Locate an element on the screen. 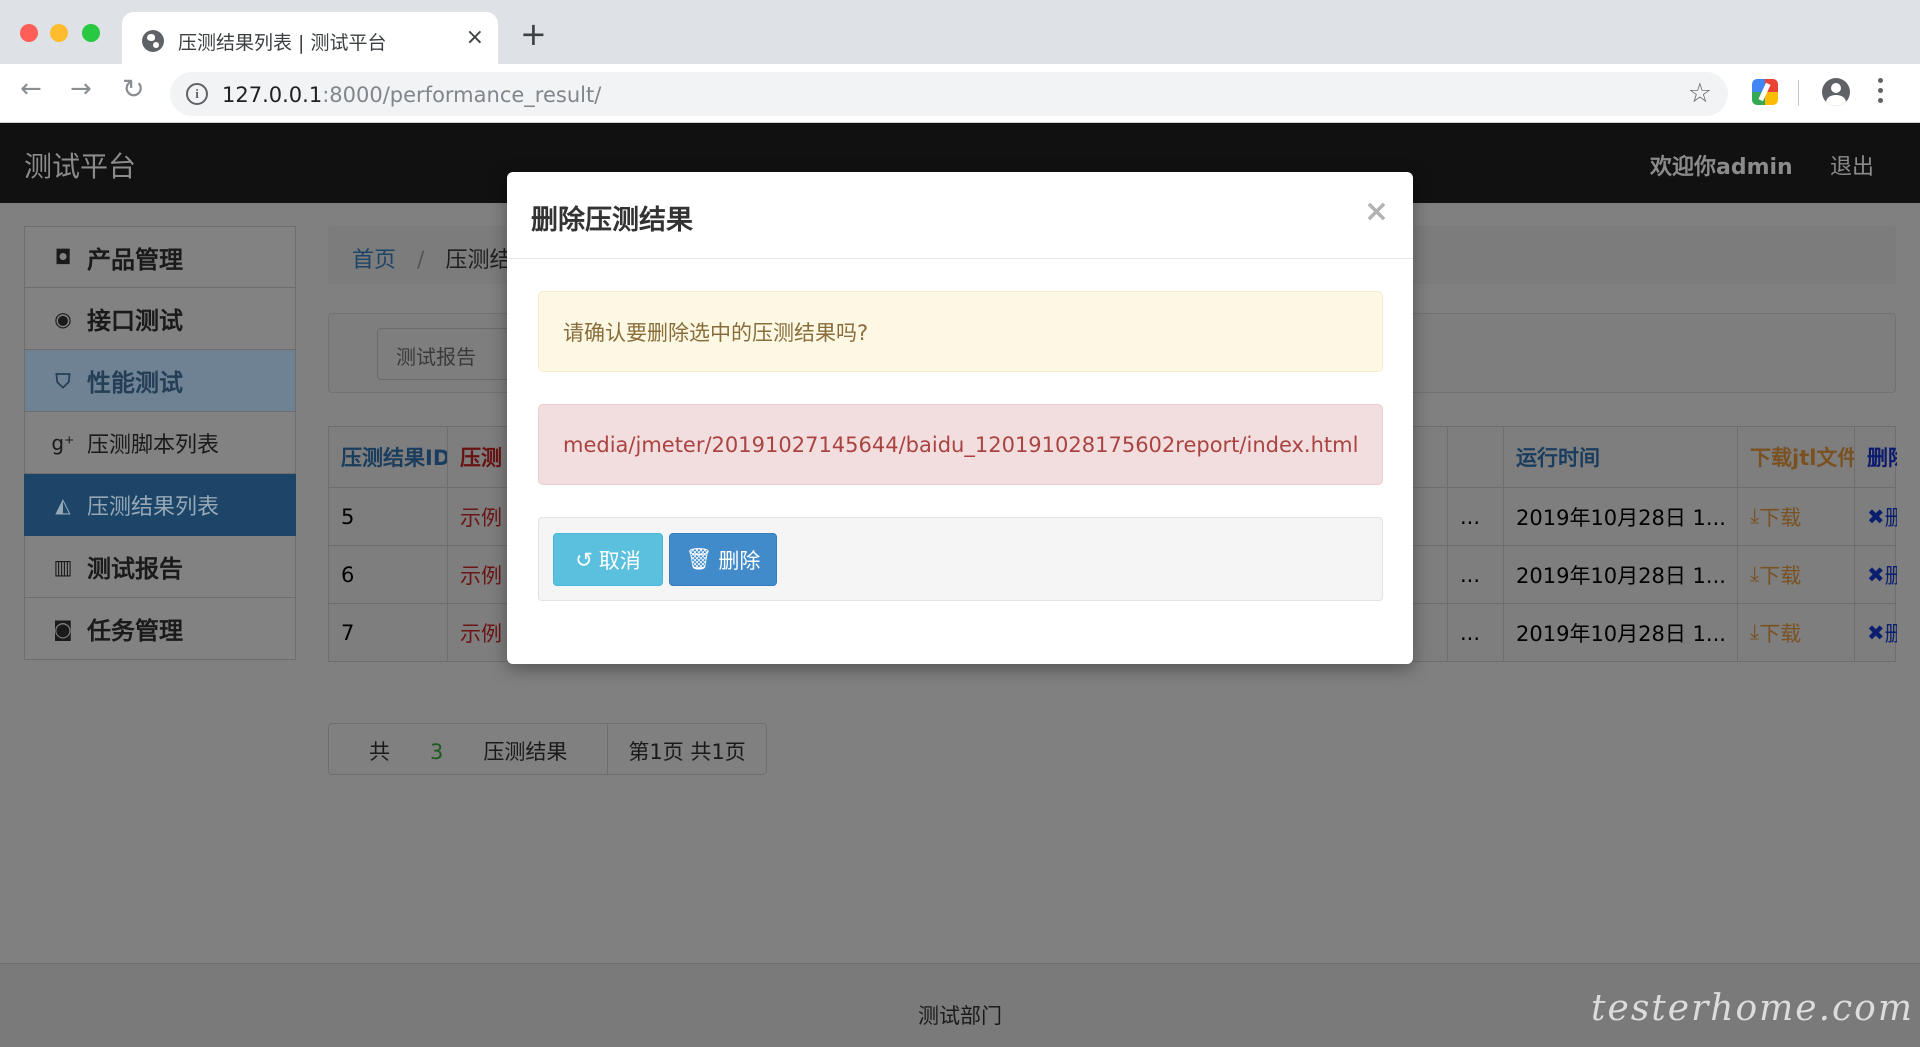  sidebar-item-product: ◘ 产品管理 is located at coordinates (160, 257).